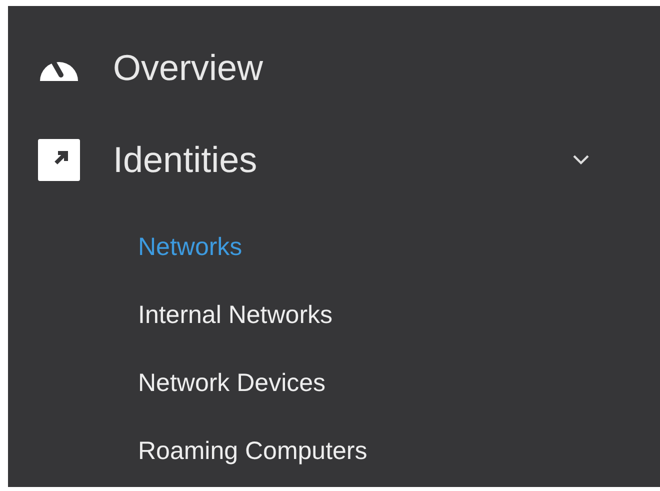 The height and width of the screenshot is (491, 660). What do you see at coordinates (334, 384) in the screenshot?
I see `submenu-item: Network Devices` at bounding box center [334, 384].